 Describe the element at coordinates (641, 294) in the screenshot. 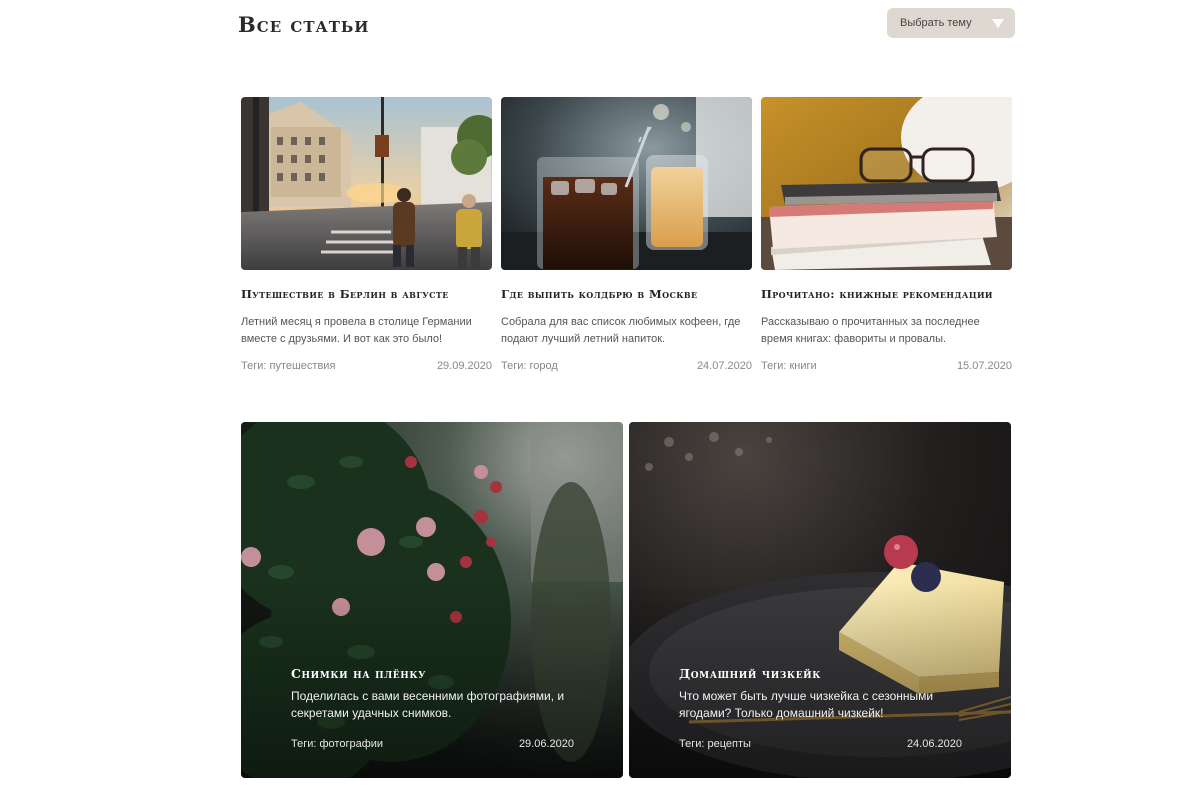

I see `article-title: Где выпить колдбрю в Москве` at that location.